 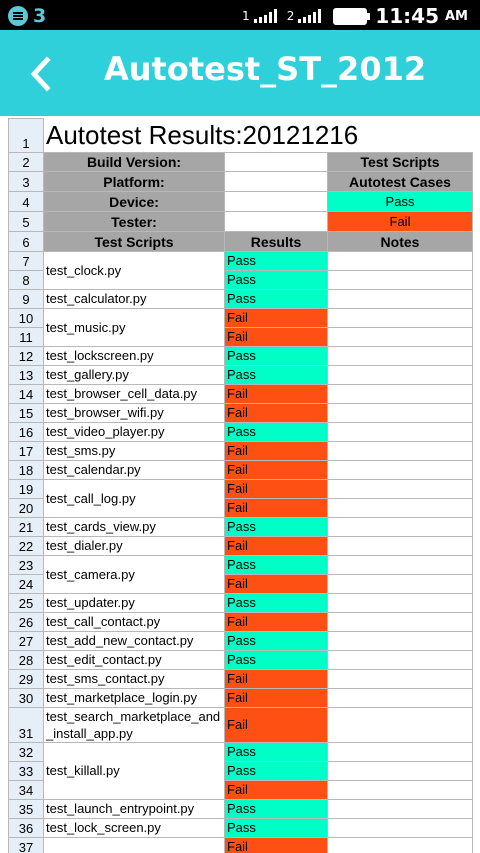 I want to click on app-header: Autotest_ST_2012, so click(x=240, y=73).